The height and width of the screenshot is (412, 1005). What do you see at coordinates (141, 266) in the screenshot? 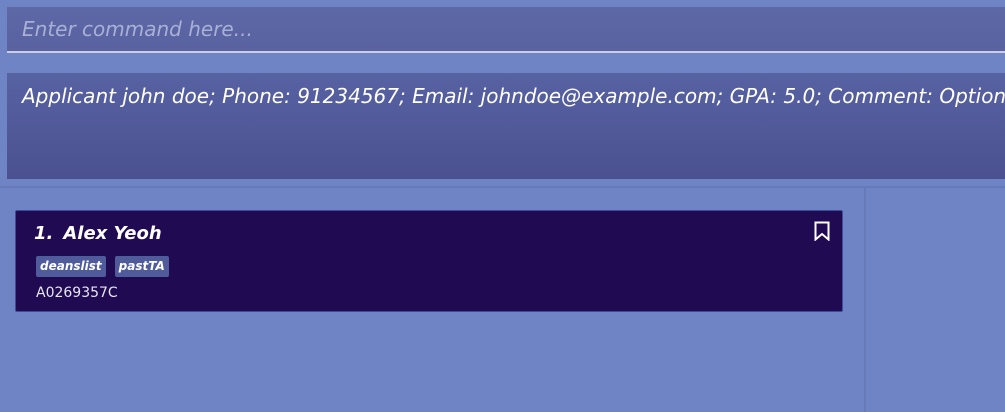
I see `tag-pastta: pastTA` at bounding box center [141, 266].